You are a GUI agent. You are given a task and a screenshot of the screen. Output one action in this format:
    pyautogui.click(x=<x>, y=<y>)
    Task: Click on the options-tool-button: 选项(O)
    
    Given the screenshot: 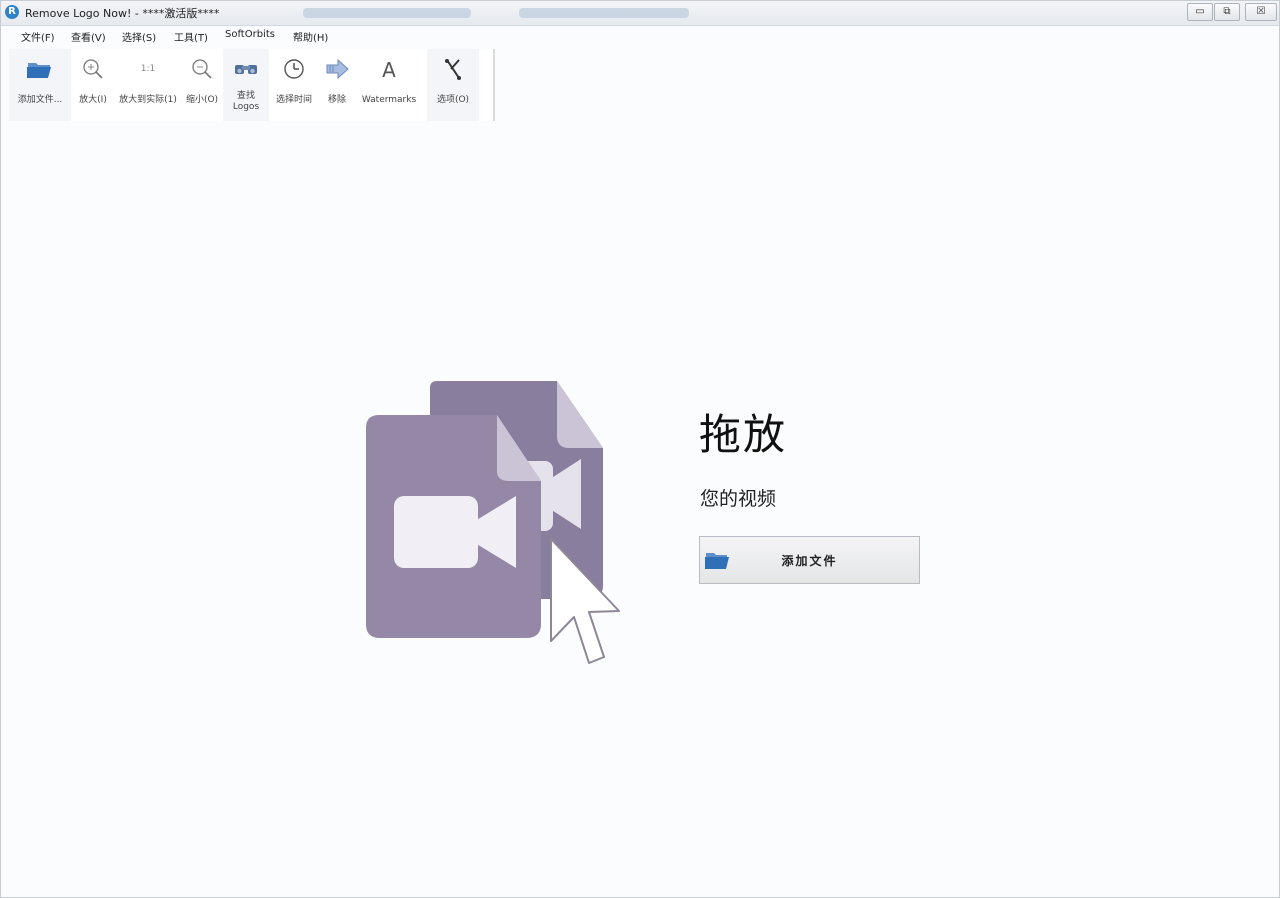 What is the action you would take?
    pyautogui.click(x=453, y=85)
    